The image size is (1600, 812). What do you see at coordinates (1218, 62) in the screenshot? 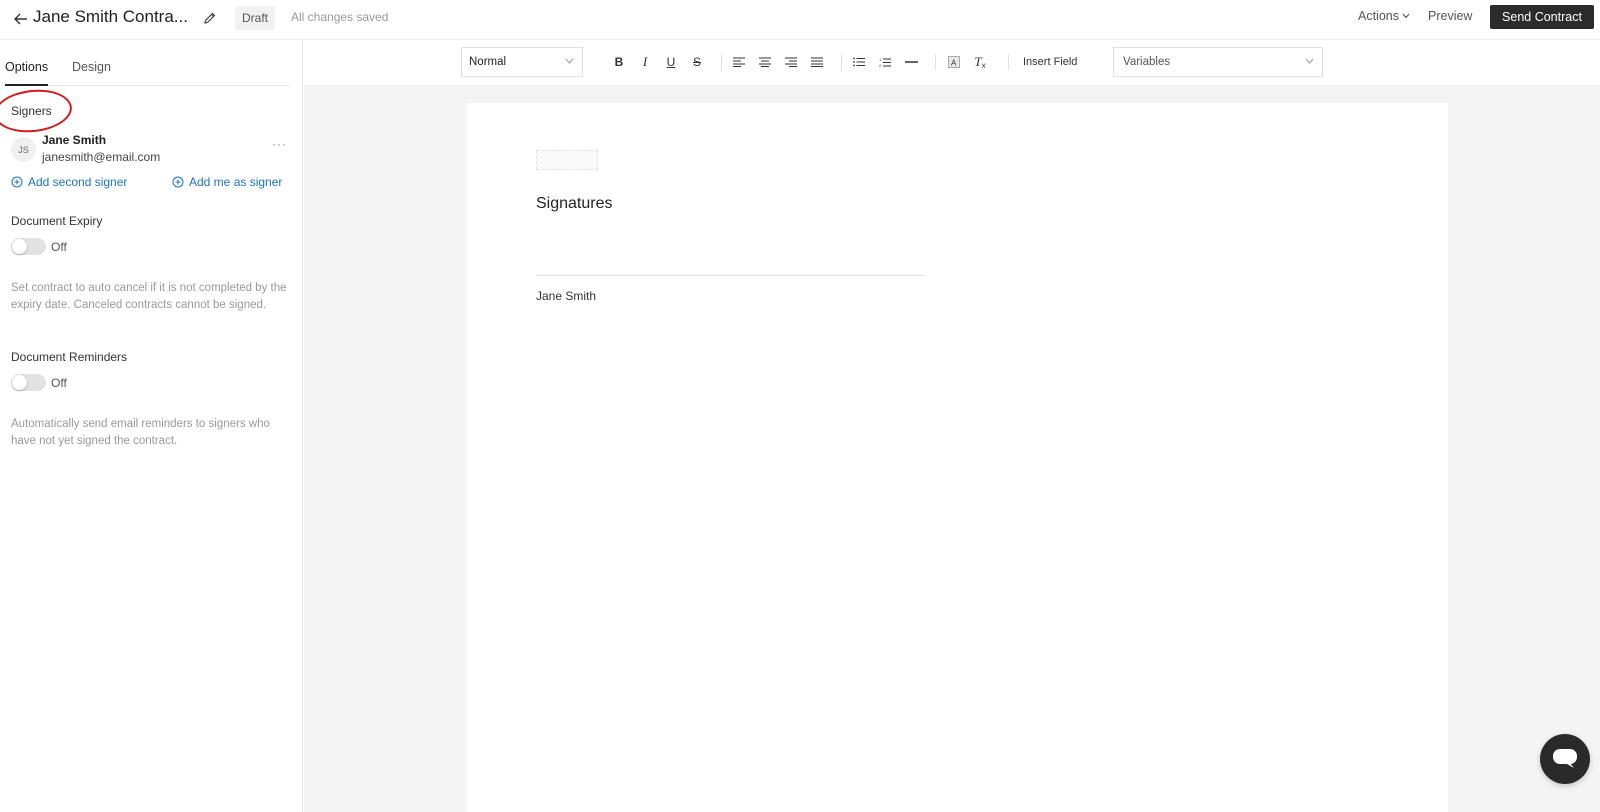
I see `variables-select: Variables` at bounding box center [1218, 62].